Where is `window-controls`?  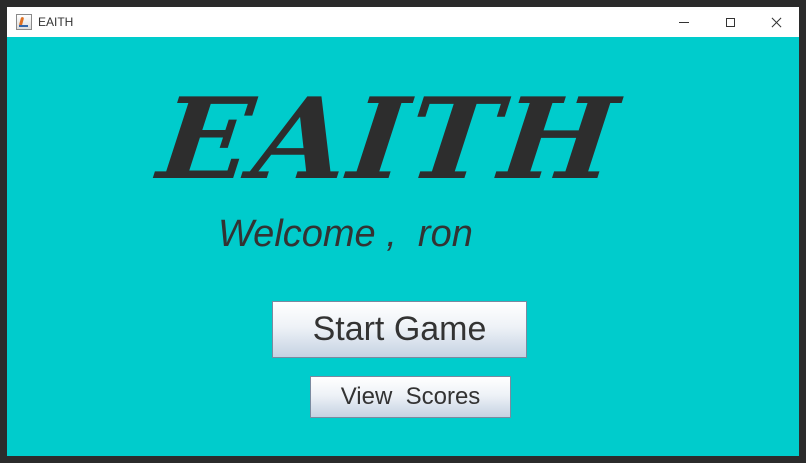
window-controls is located at coordinates (730, 22).